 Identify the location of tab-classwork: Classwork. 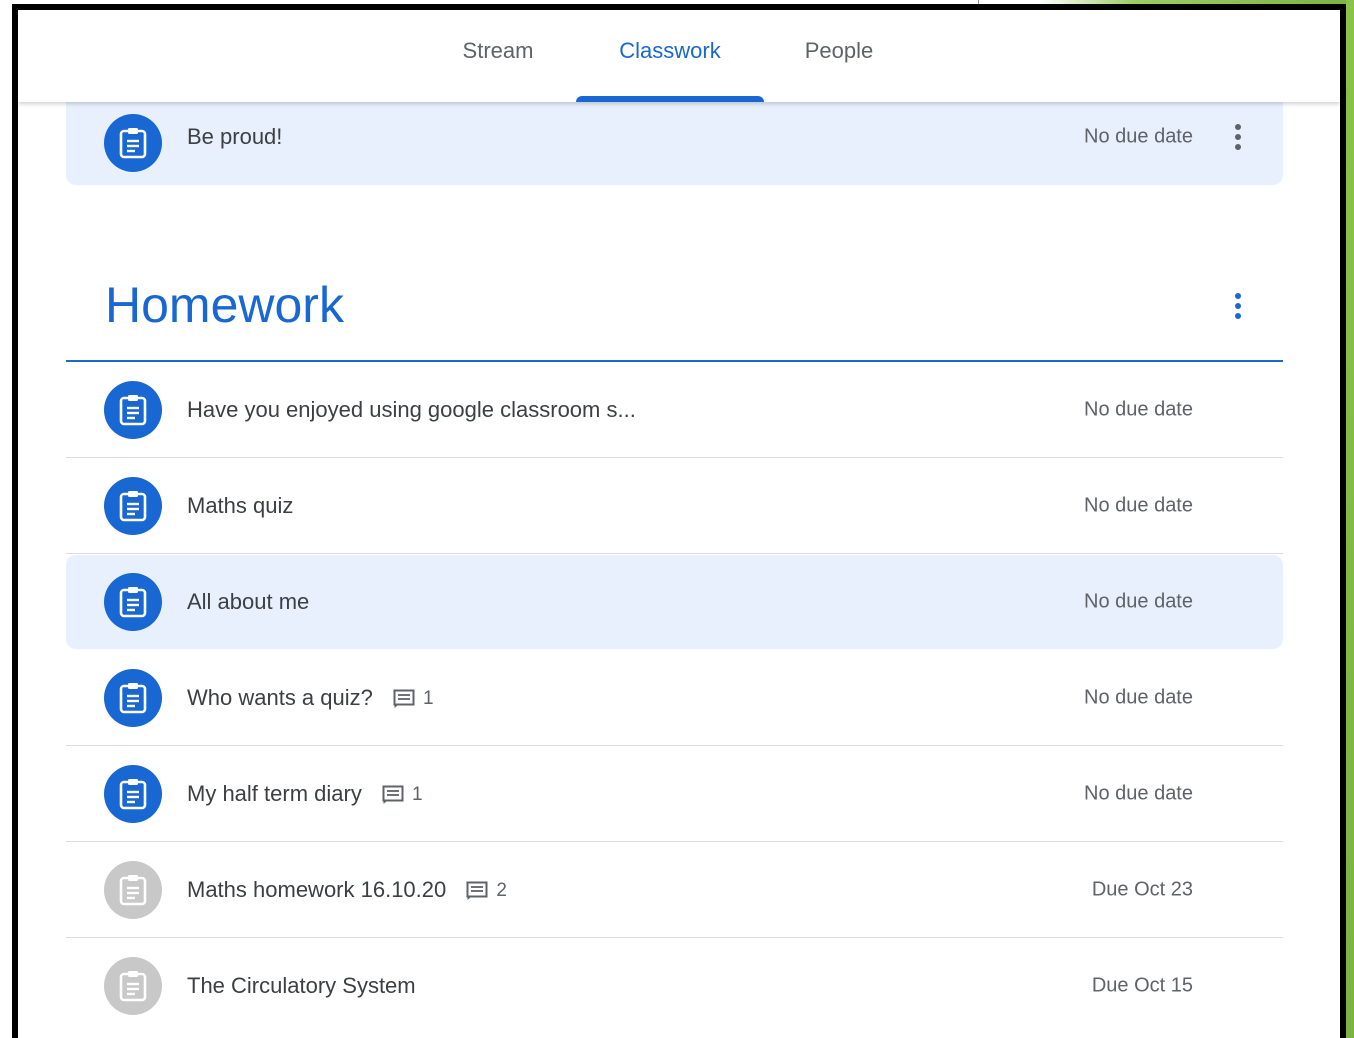
(670, 56).